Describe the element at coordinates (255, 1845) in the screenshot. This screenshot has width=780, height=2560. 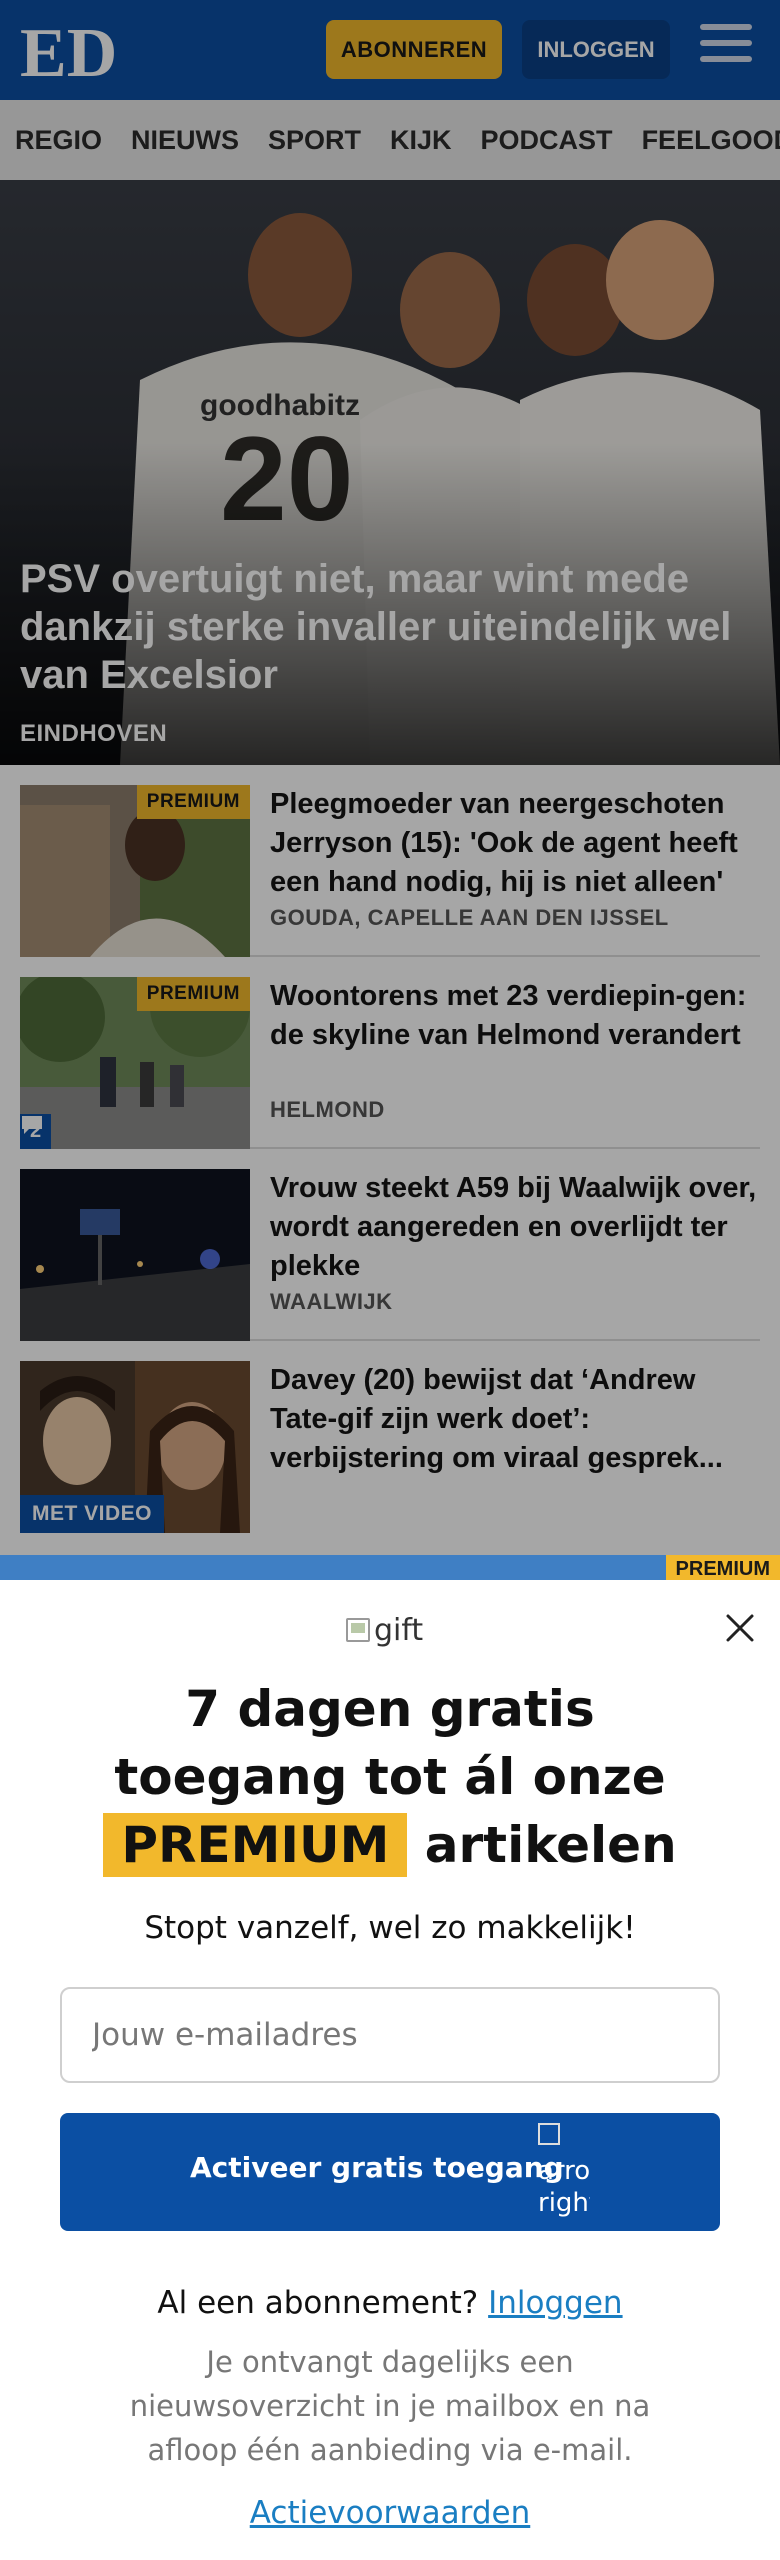
I see `premium-highlight: PREMIUM` at that location.